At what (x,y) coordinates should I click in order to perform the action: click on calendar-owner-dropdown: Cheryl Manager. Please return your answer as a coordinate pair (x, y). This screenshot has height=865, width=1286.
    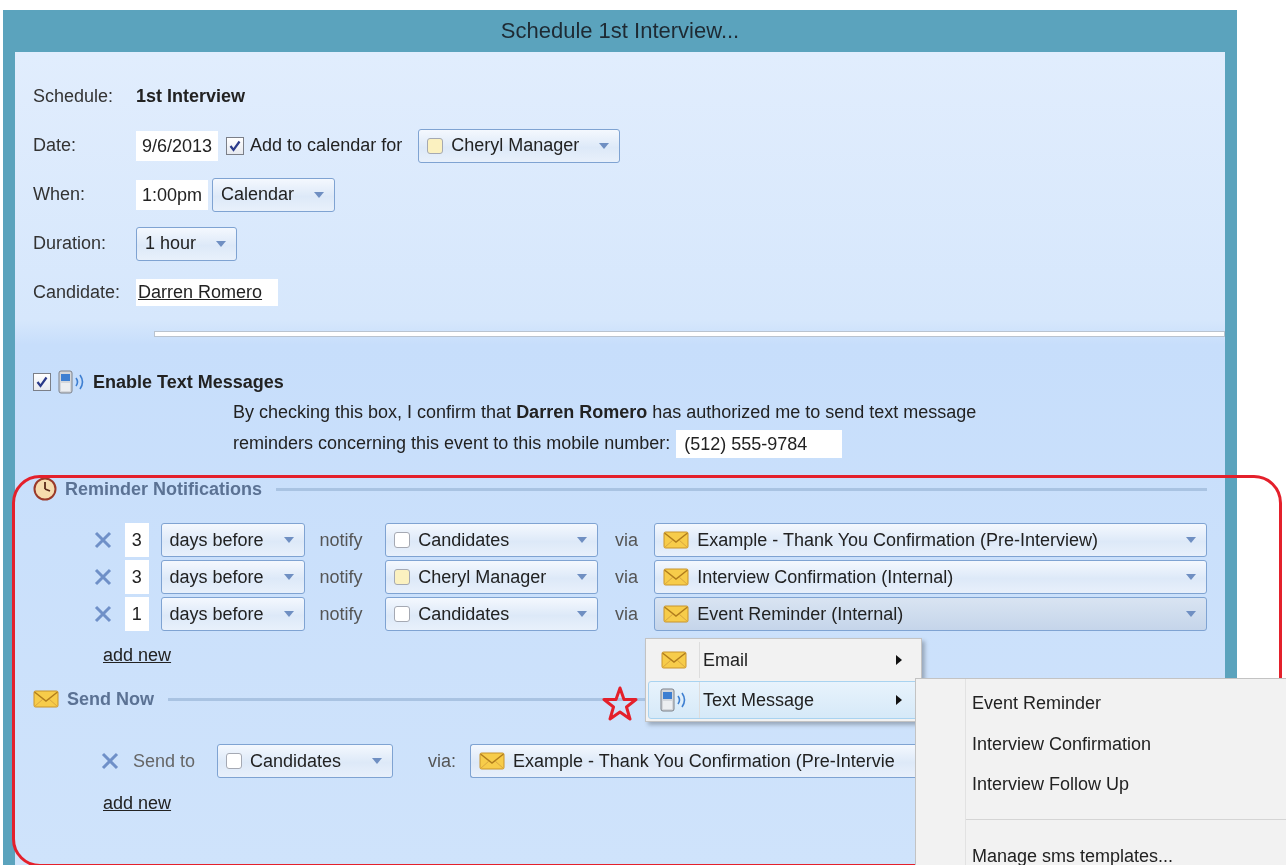
    Looking at the image, I should click on (519, 145).